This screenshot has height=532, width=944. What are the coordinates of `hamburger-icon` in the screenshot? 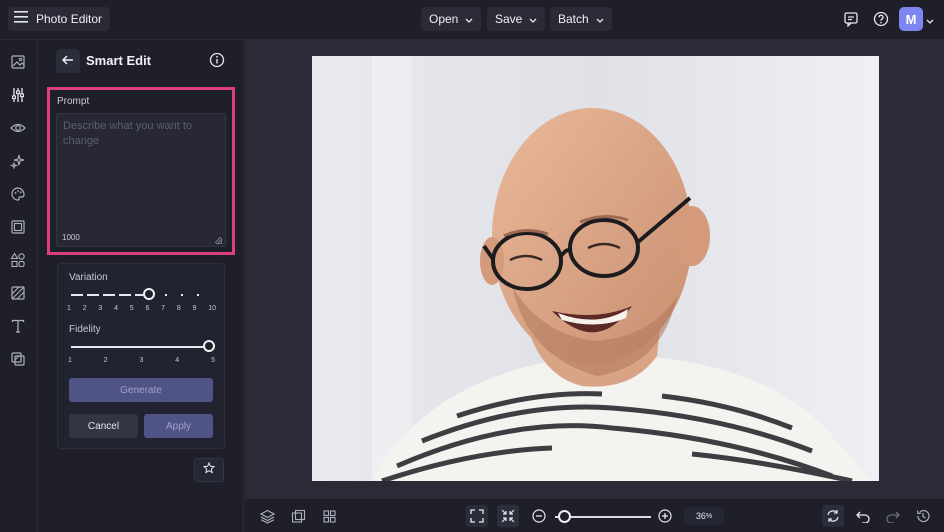 It's located at (21, 19).